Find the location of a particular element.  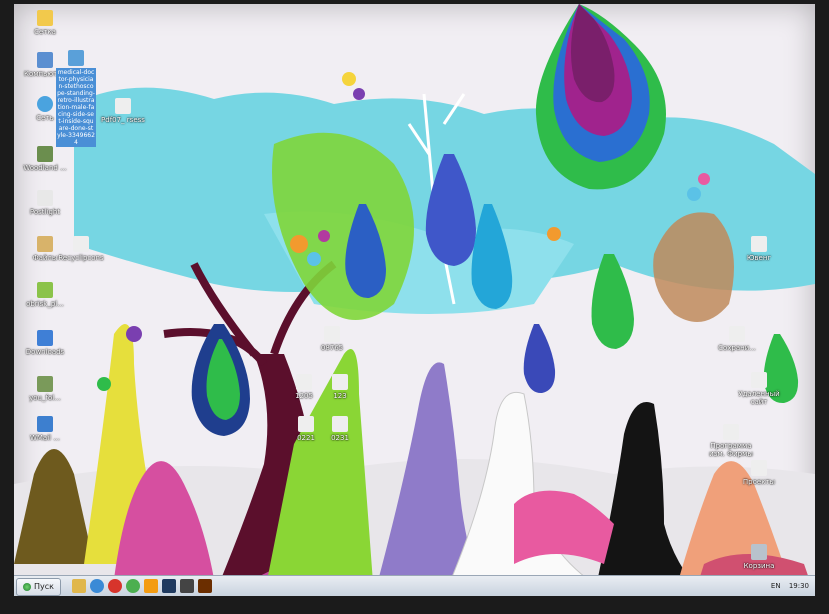

desktop-icon-postlight: Postlight is located at coordinates (45, 203).